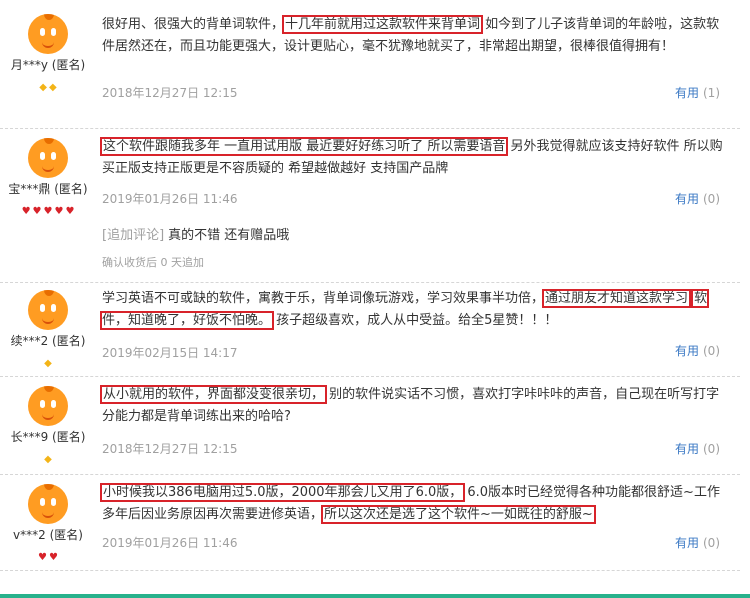 The height and width of the screenshot is (598, 750). What do you see at coordinates (48, 437) in the screenshot?
I see `reviewer-name: 长***9 (匿名)` at bounding box center [48, 437].